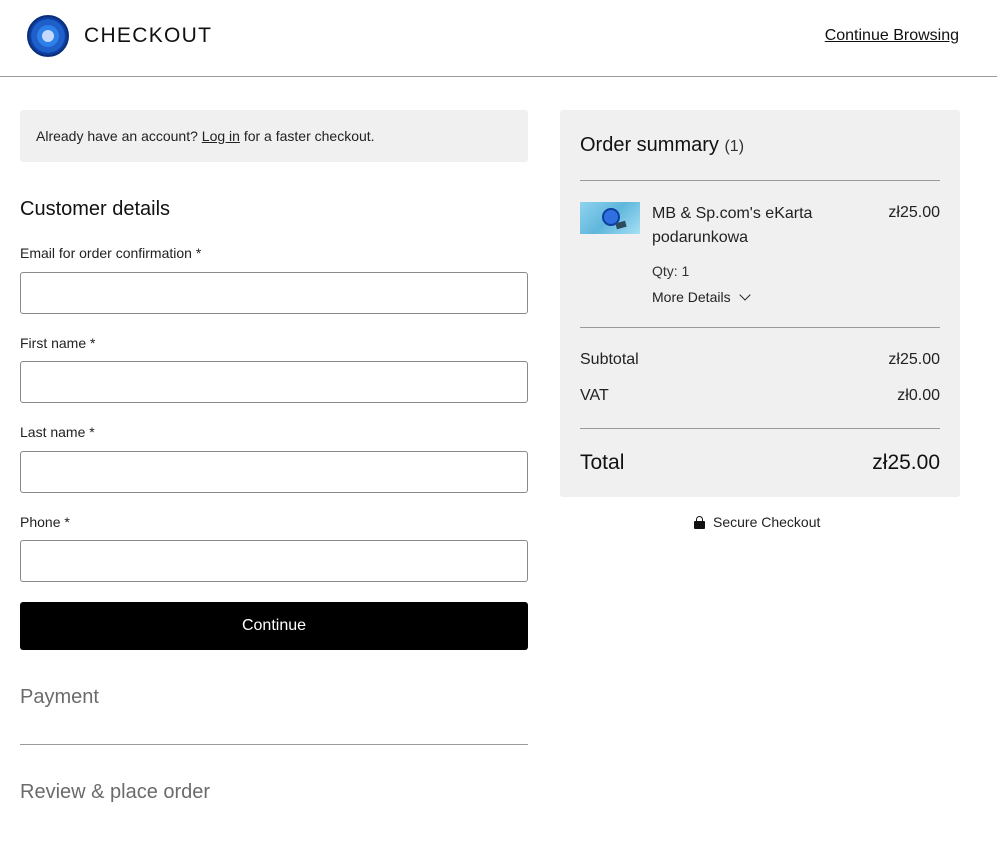 The height and width of the screenshot is (853, 997). I want to click on first-name-label: First name *, so click(58, 343).